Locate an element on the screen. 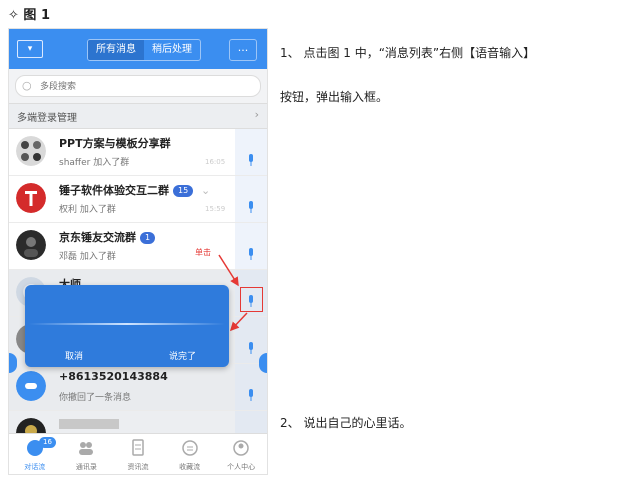 The width and height of the screenshot is (641, 480). chat-time: 15:59 is located at coordinates (215, 209).